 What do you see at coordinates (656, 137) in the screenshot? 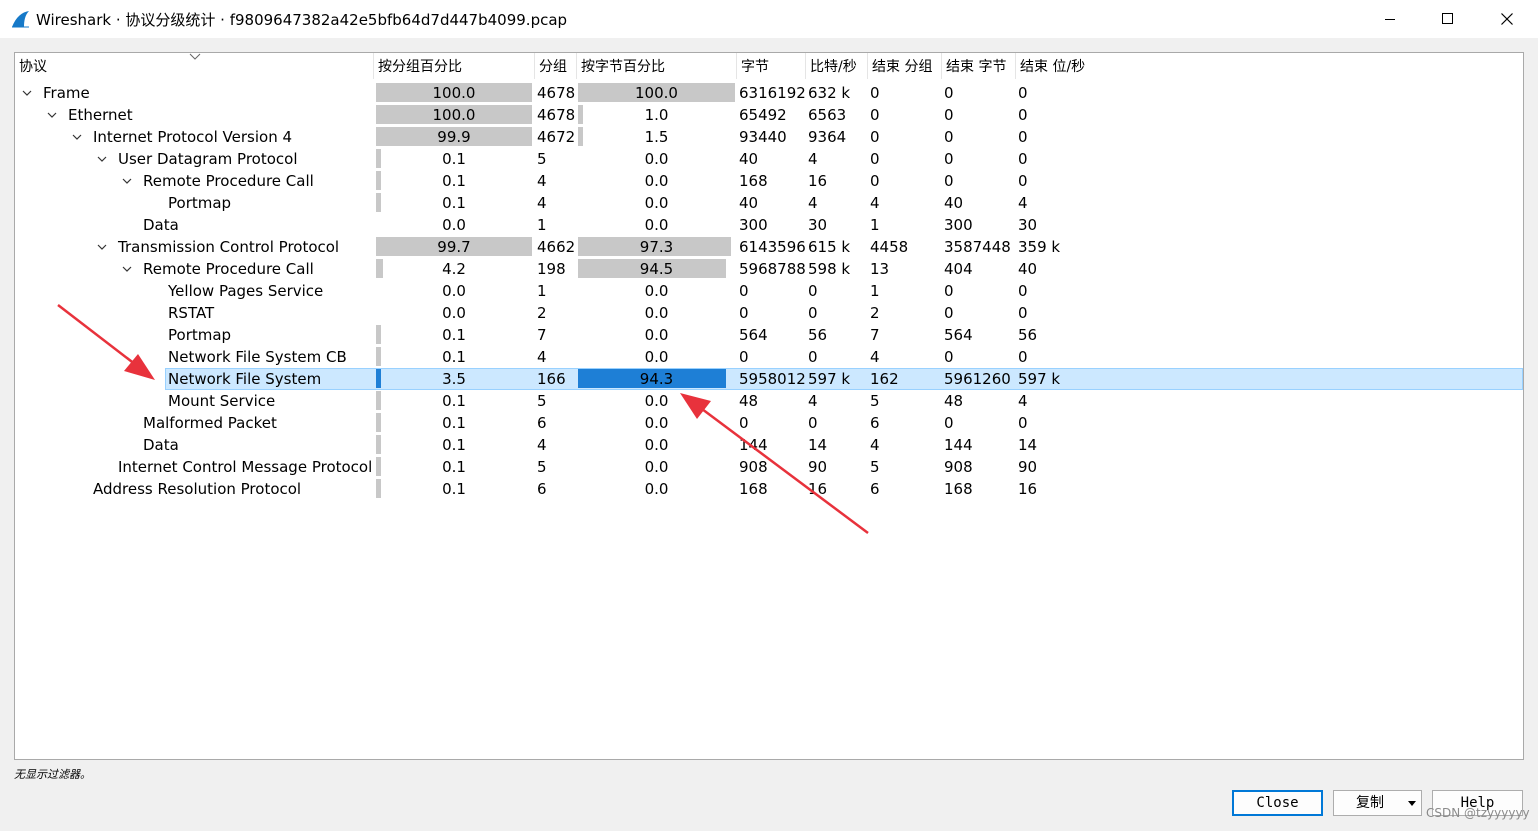
I see `byte-percent-bar-label: 1.5` at bounding box center [656, 137].